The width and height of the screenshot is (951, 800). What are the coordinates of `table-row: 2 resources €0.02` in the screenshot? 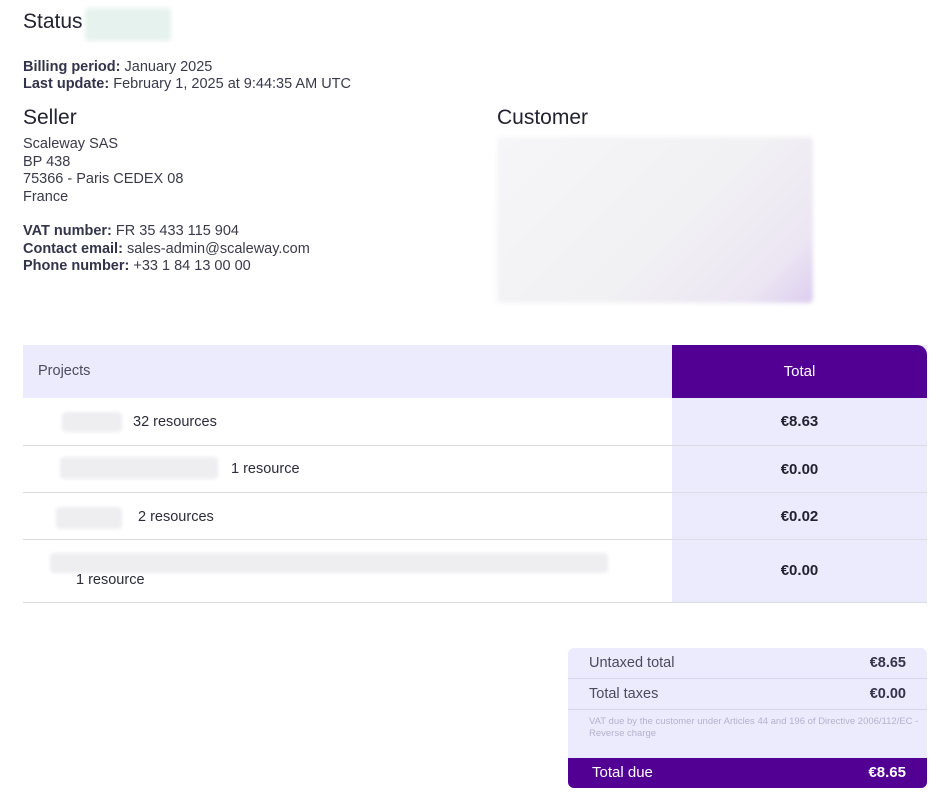 It's located at (475, 516).